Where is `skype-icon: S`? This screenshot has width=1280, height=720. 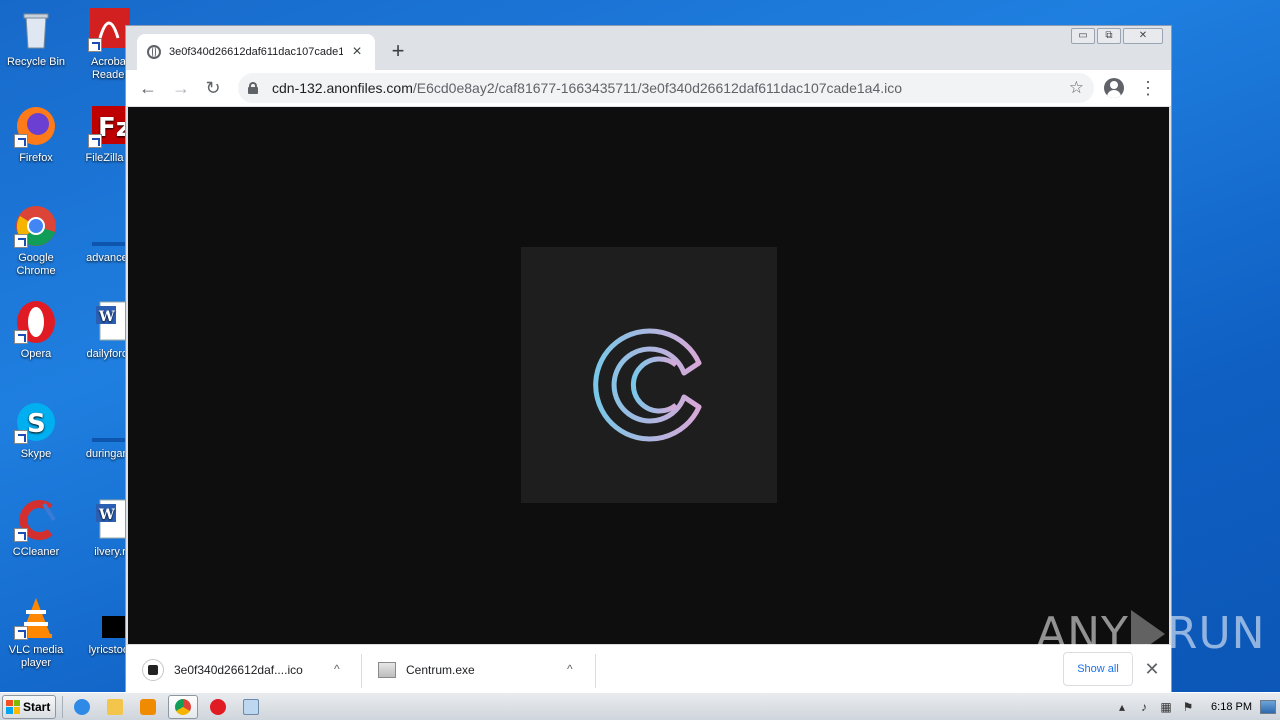
skype-icon: S is located at coordinates (36, 422).